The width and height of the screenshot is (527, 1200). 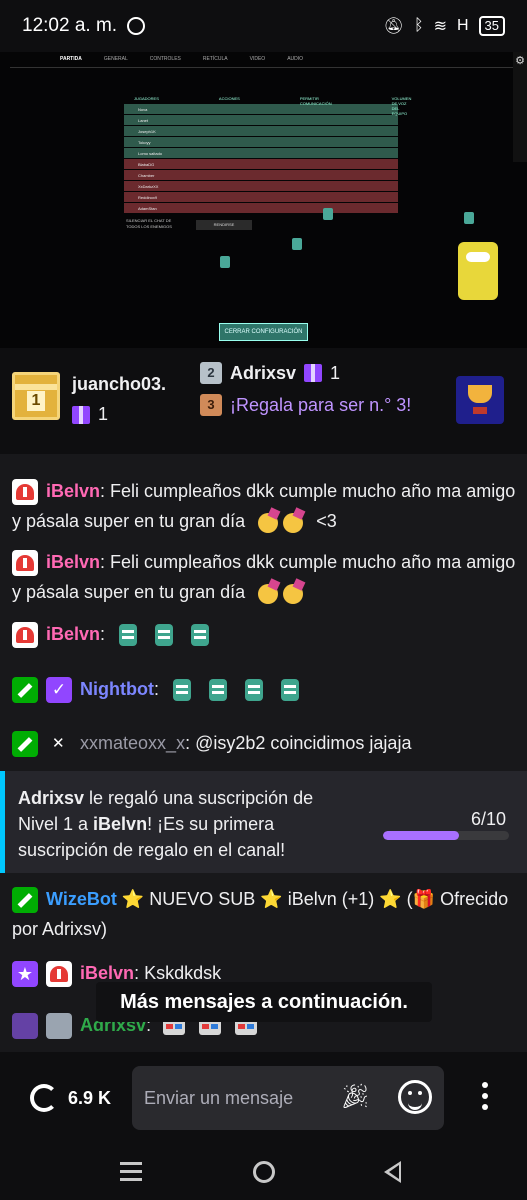 What do you see at coordinates (59, 690) in the screenshot?
I see `verified-badge-icon` at bounding box center [59, 690].